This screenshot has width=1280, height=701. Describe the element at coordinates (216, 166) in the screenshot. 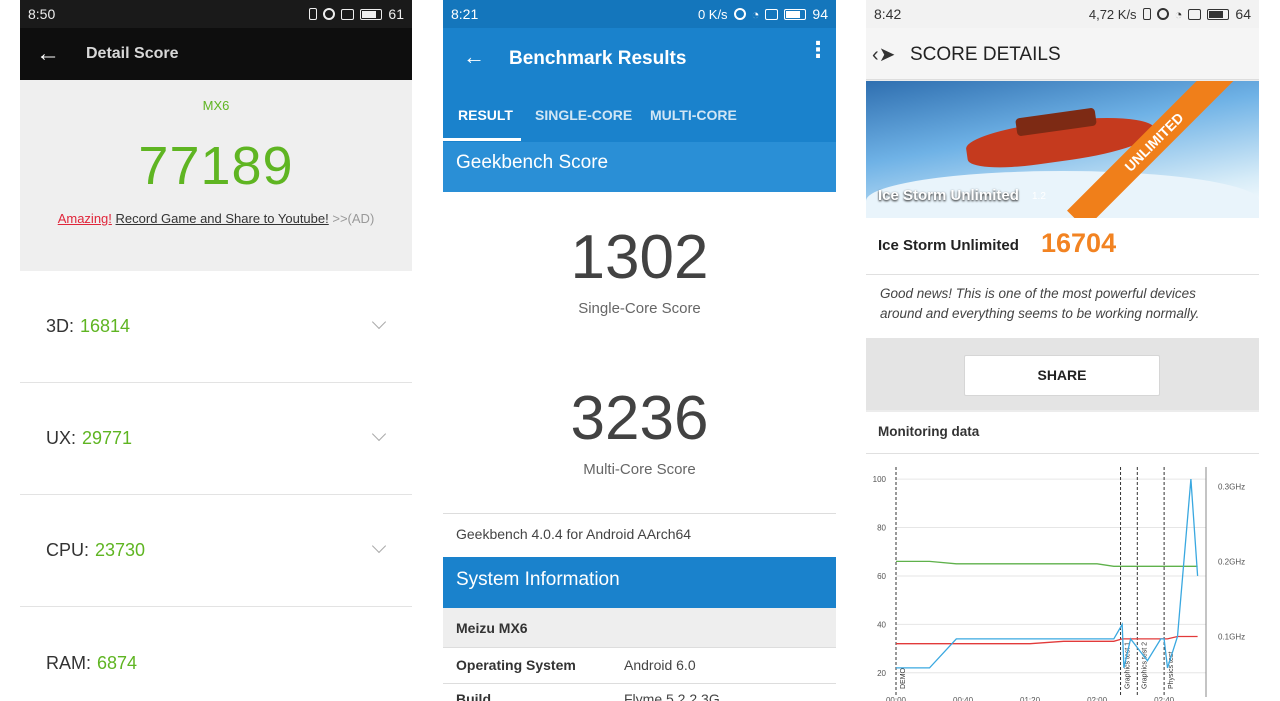

I see `total-score: 77189` at that location.